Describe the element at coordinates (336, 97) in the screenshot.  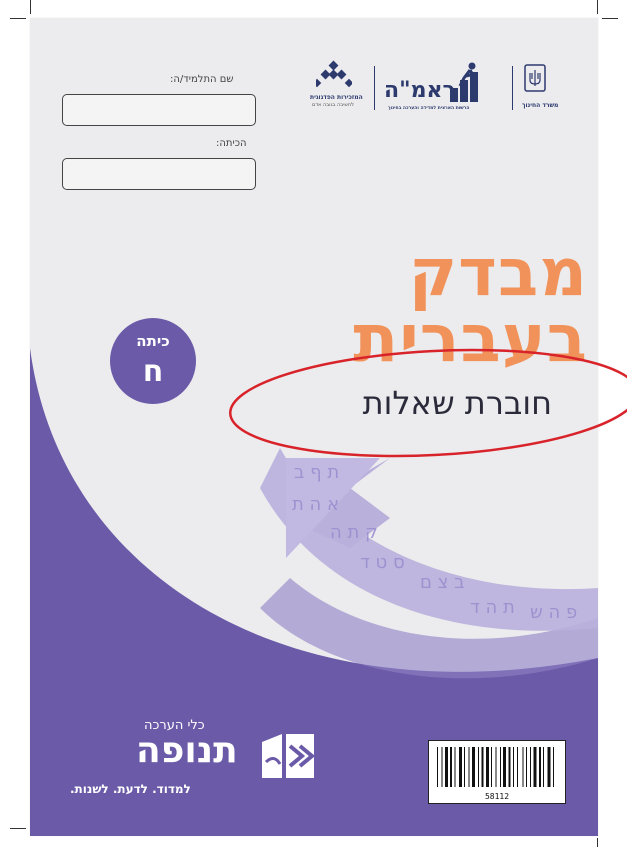
I see `pedagogy-center-name: המזכירות הפדגוגית` at that location.